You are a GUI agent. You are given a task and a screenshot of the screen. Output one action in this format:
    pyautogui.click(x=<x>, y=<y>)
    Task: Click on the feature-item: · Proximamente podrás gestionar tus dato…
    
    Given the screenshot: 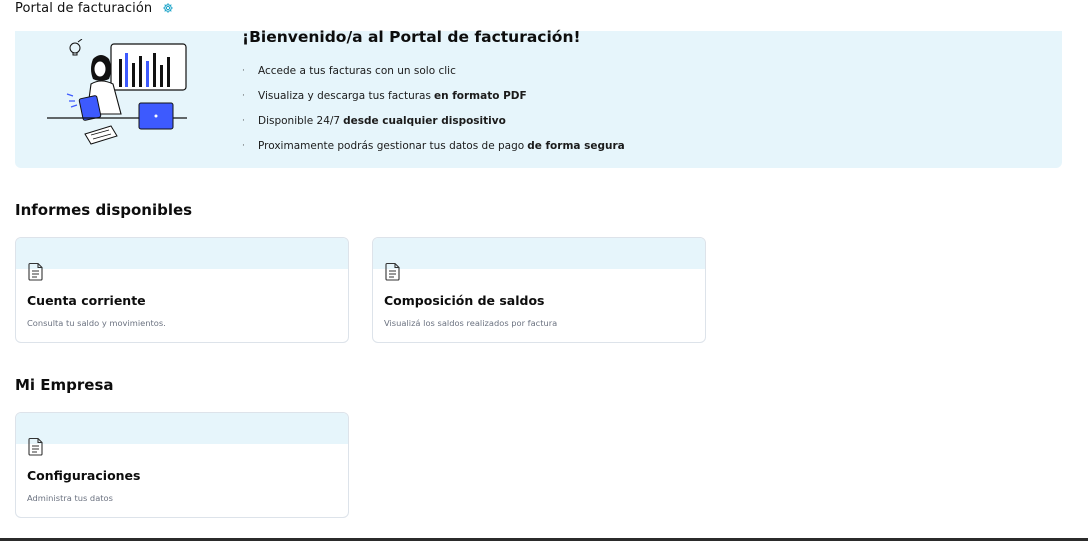 What is the action you would take?
    pyautogui.click(x=433, y=152)
    